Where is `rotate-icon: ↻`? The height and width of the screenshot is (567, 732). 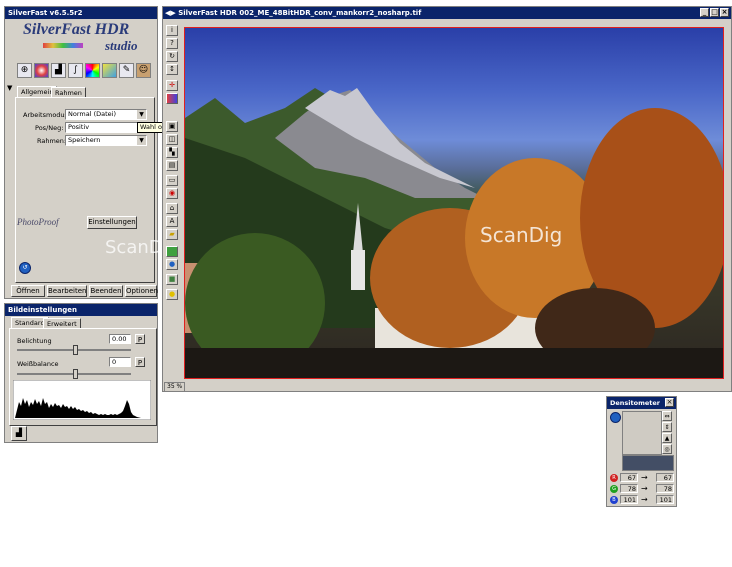 rotate-icon: ↻ is located at coordinates (172, 56).